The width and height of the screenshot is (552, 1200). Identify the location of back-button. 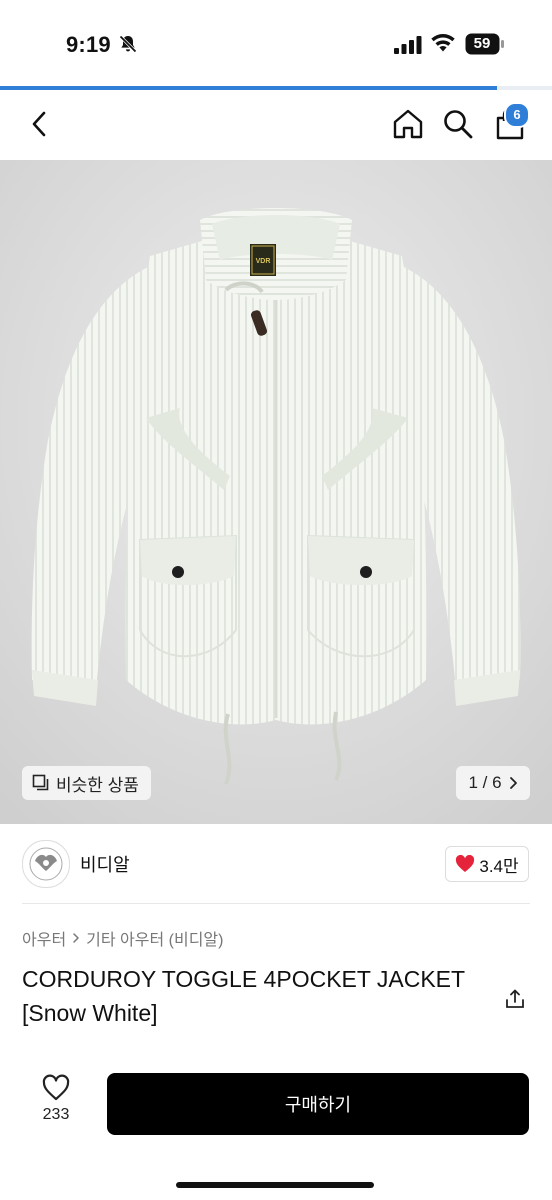
(40, 124).